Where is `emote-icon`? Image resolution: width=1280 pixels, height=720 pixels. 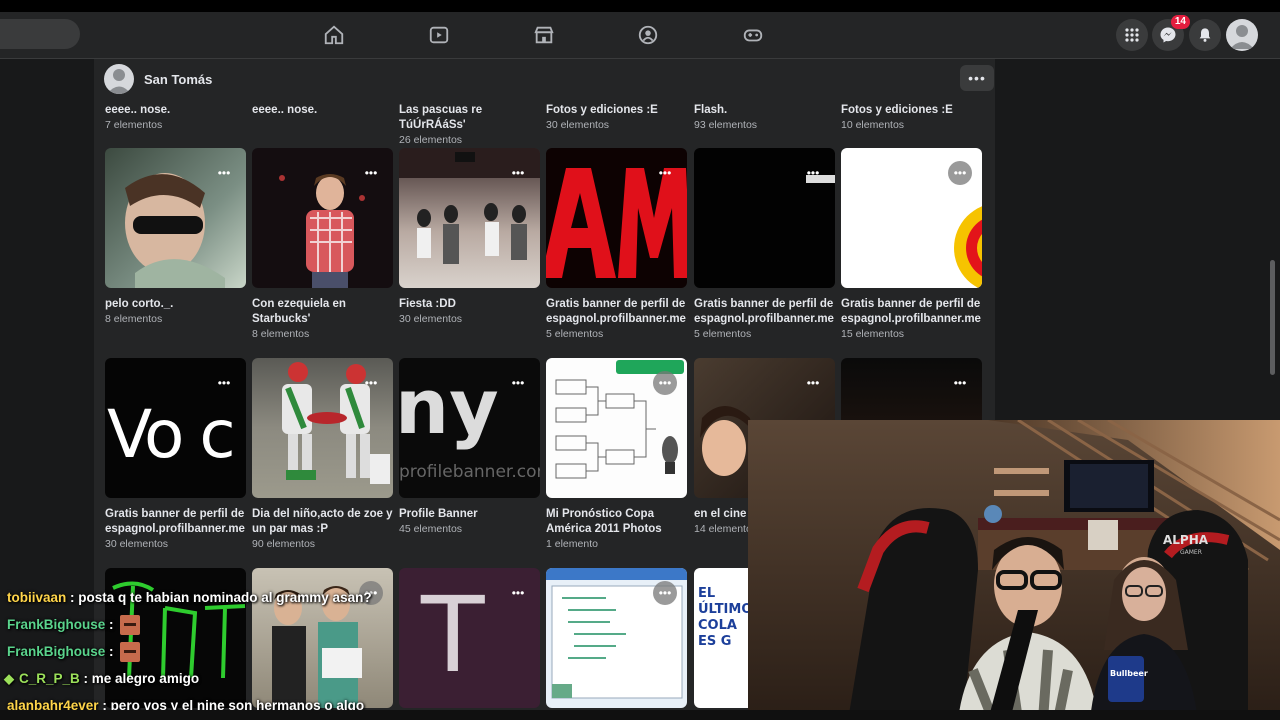
emote-icon is located at coordinates (129, 624).